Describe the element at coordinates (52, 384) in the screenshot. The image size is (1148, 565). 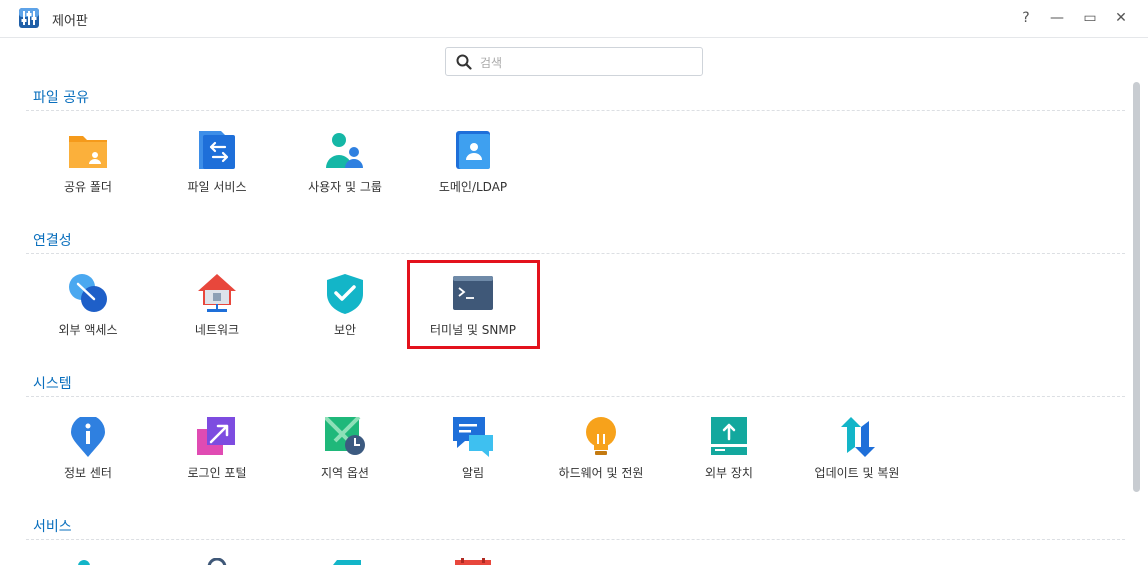
I see `section-title-system: 시스템` at that location.